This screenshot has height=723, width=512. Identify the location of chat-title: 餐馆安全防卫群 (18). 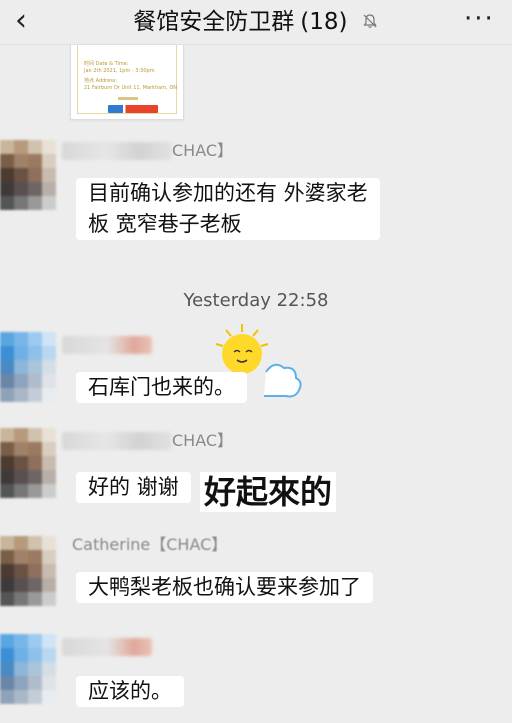
(256, 22).